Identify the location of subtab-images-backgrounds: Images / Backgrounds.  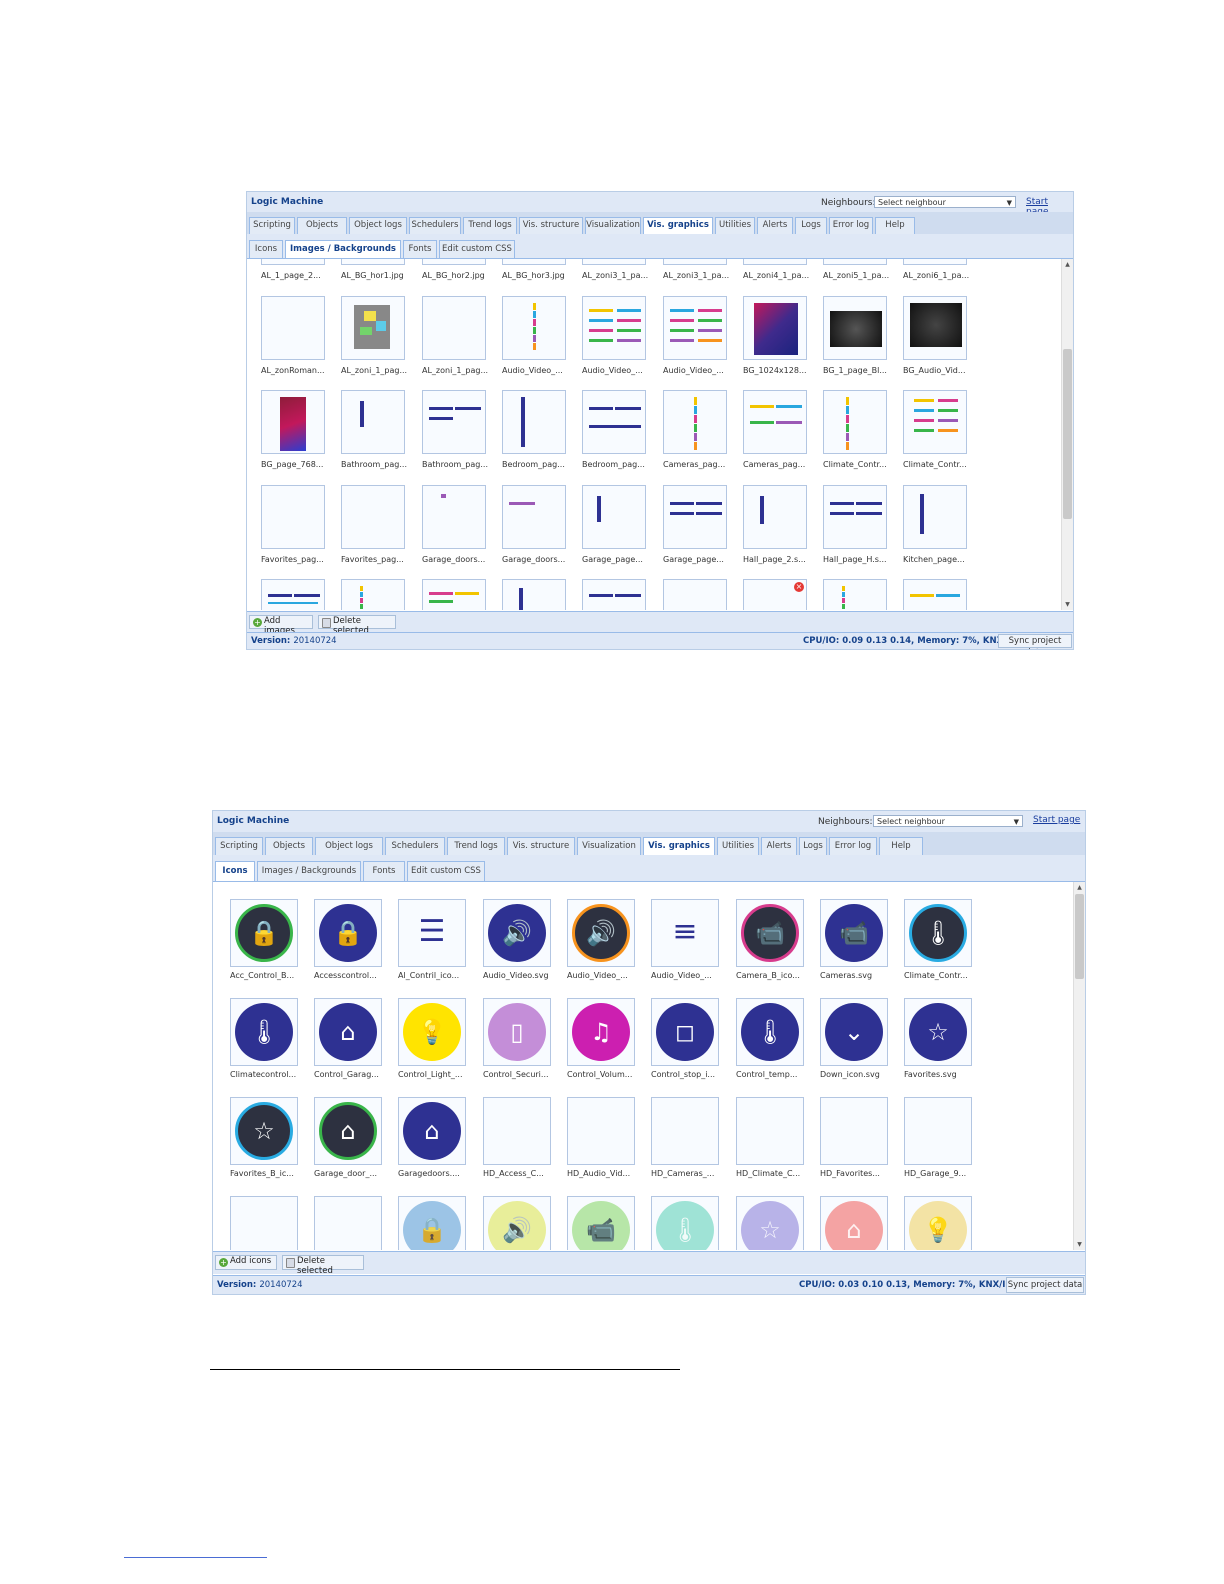
(309, 871).